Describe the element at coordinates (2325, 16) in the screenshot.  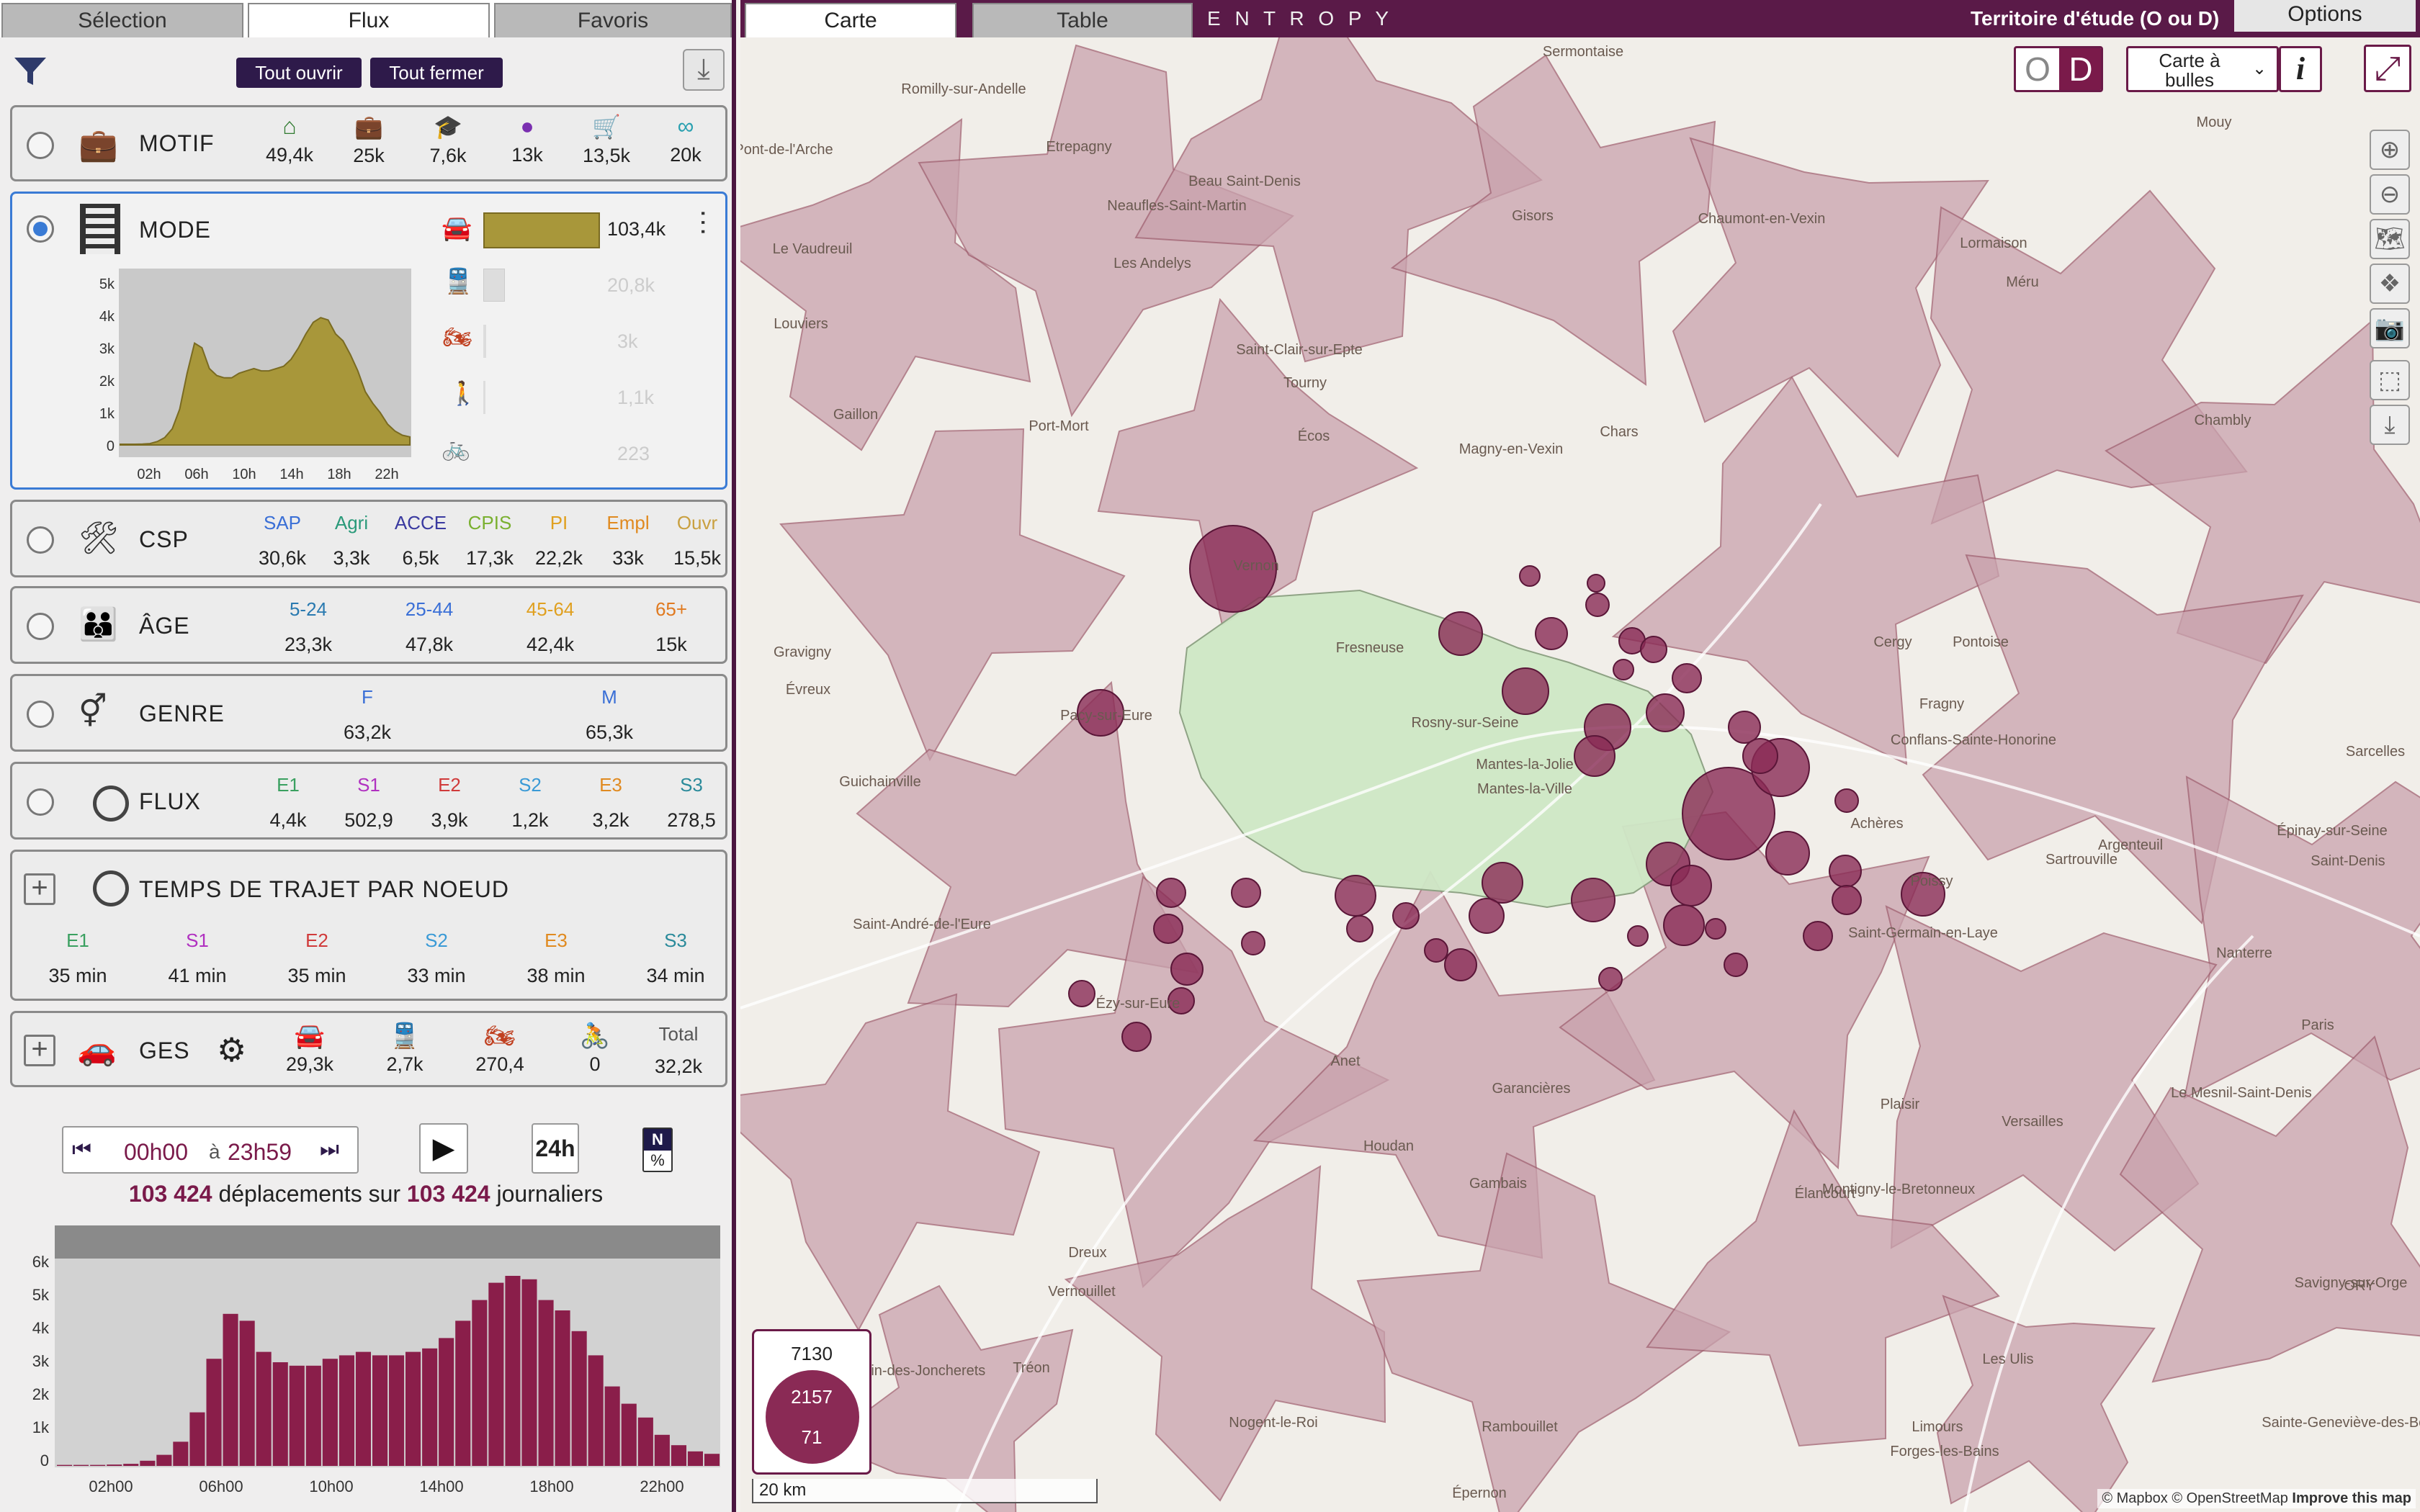
I see `options-button: Options` at that location.